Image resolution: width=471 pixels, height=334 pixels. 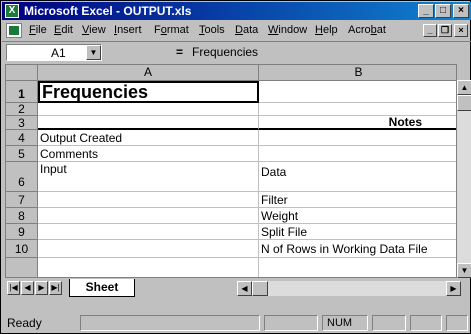 I want to click on row-header-9: 9, so click(x=22, y=232).